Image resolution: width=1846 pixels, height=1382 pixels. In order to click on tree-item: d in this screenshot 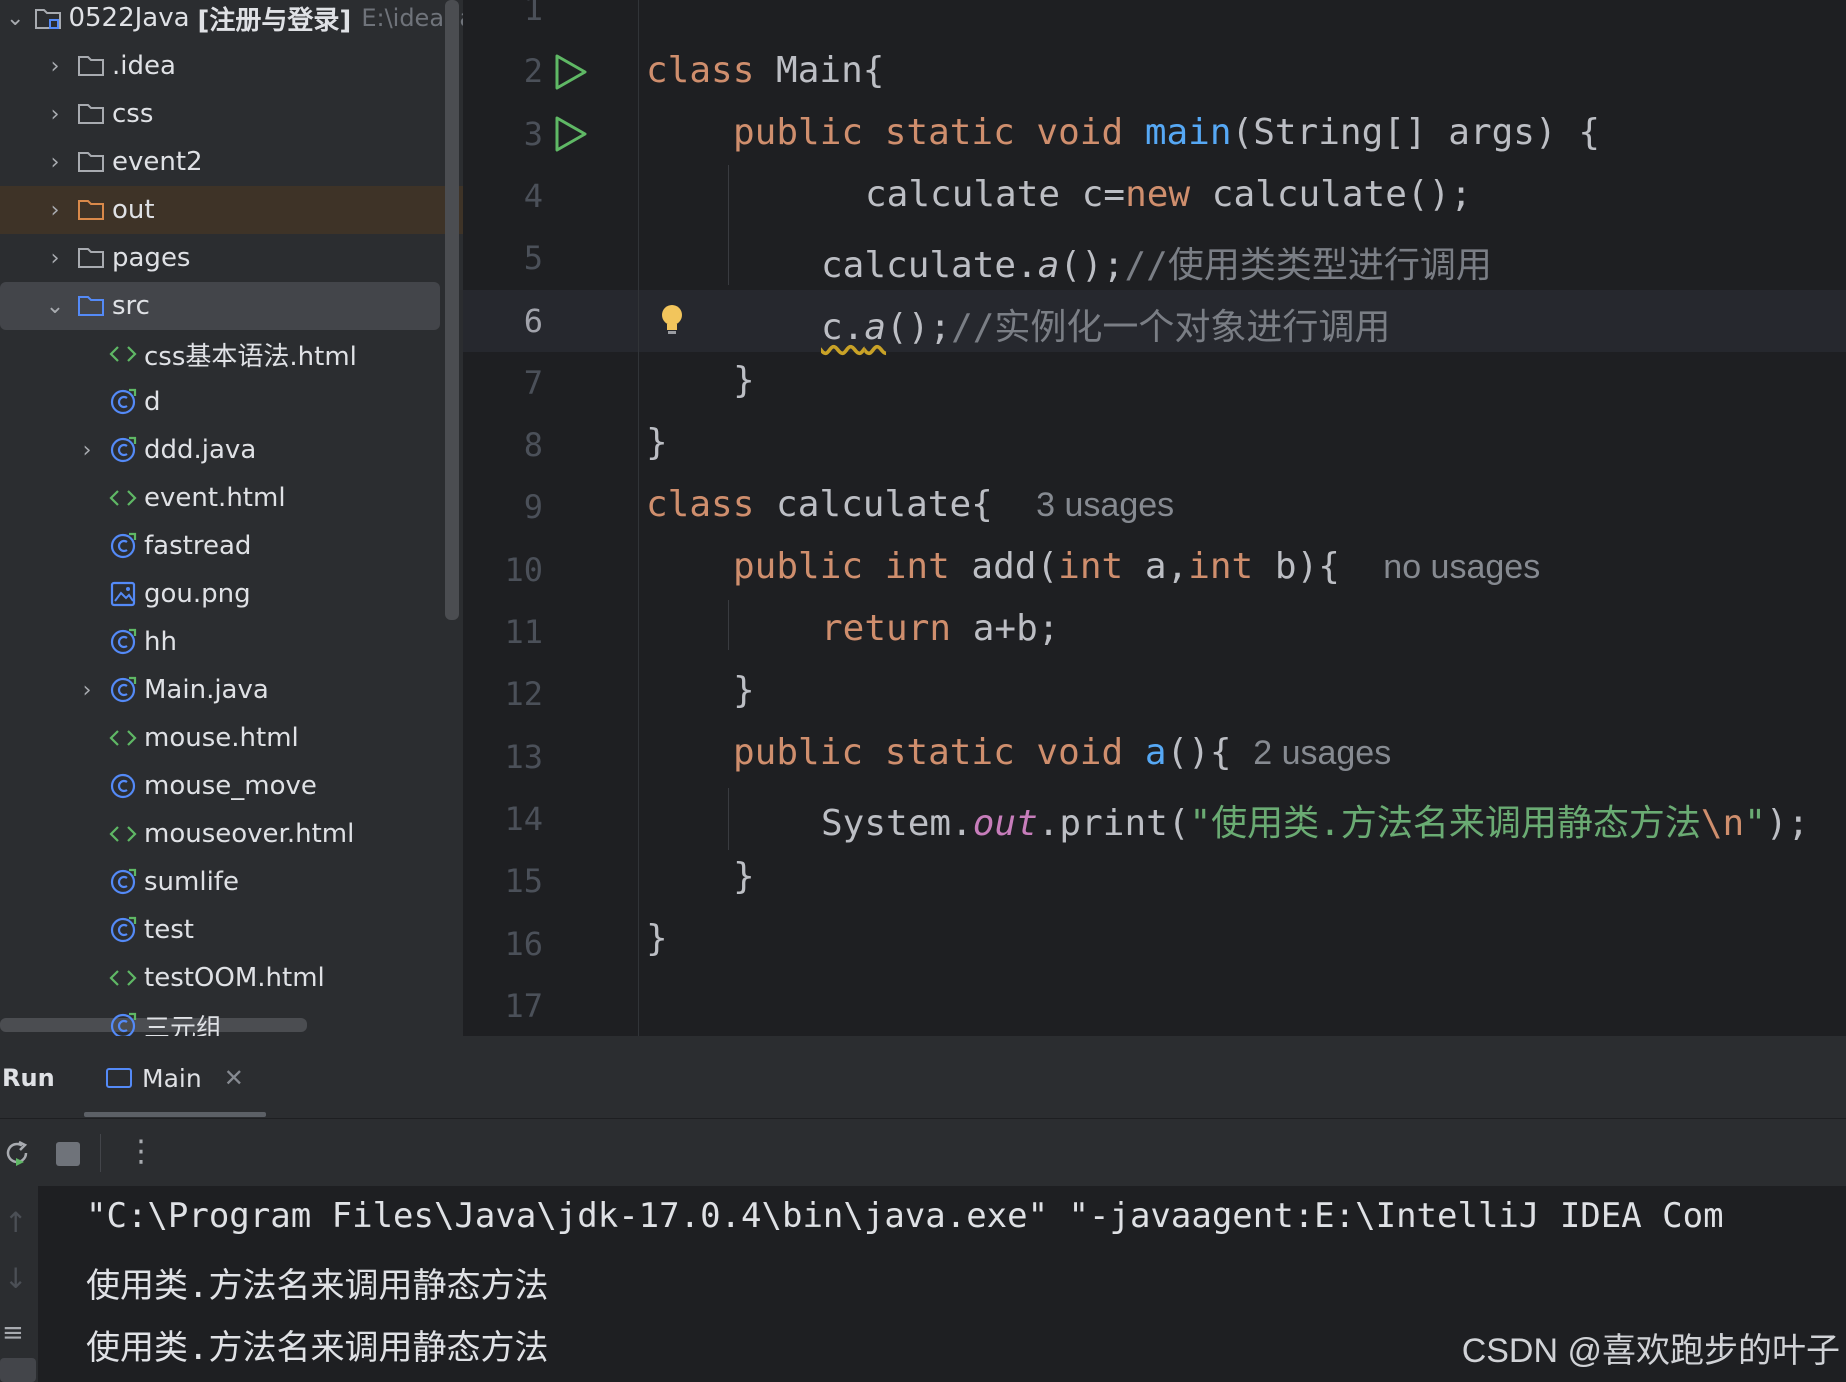, I will do `click(231, 402)`.